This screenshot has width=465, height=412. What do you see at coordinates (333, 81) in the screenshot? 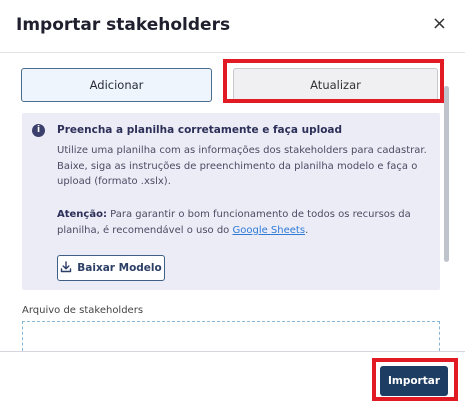
I see `highlight-box-atualizar` at bounding box center [333, 81].